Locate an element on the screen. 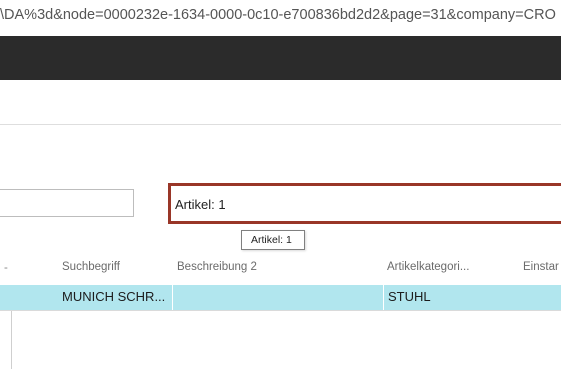  row-border is located at coordinates (280, 310).